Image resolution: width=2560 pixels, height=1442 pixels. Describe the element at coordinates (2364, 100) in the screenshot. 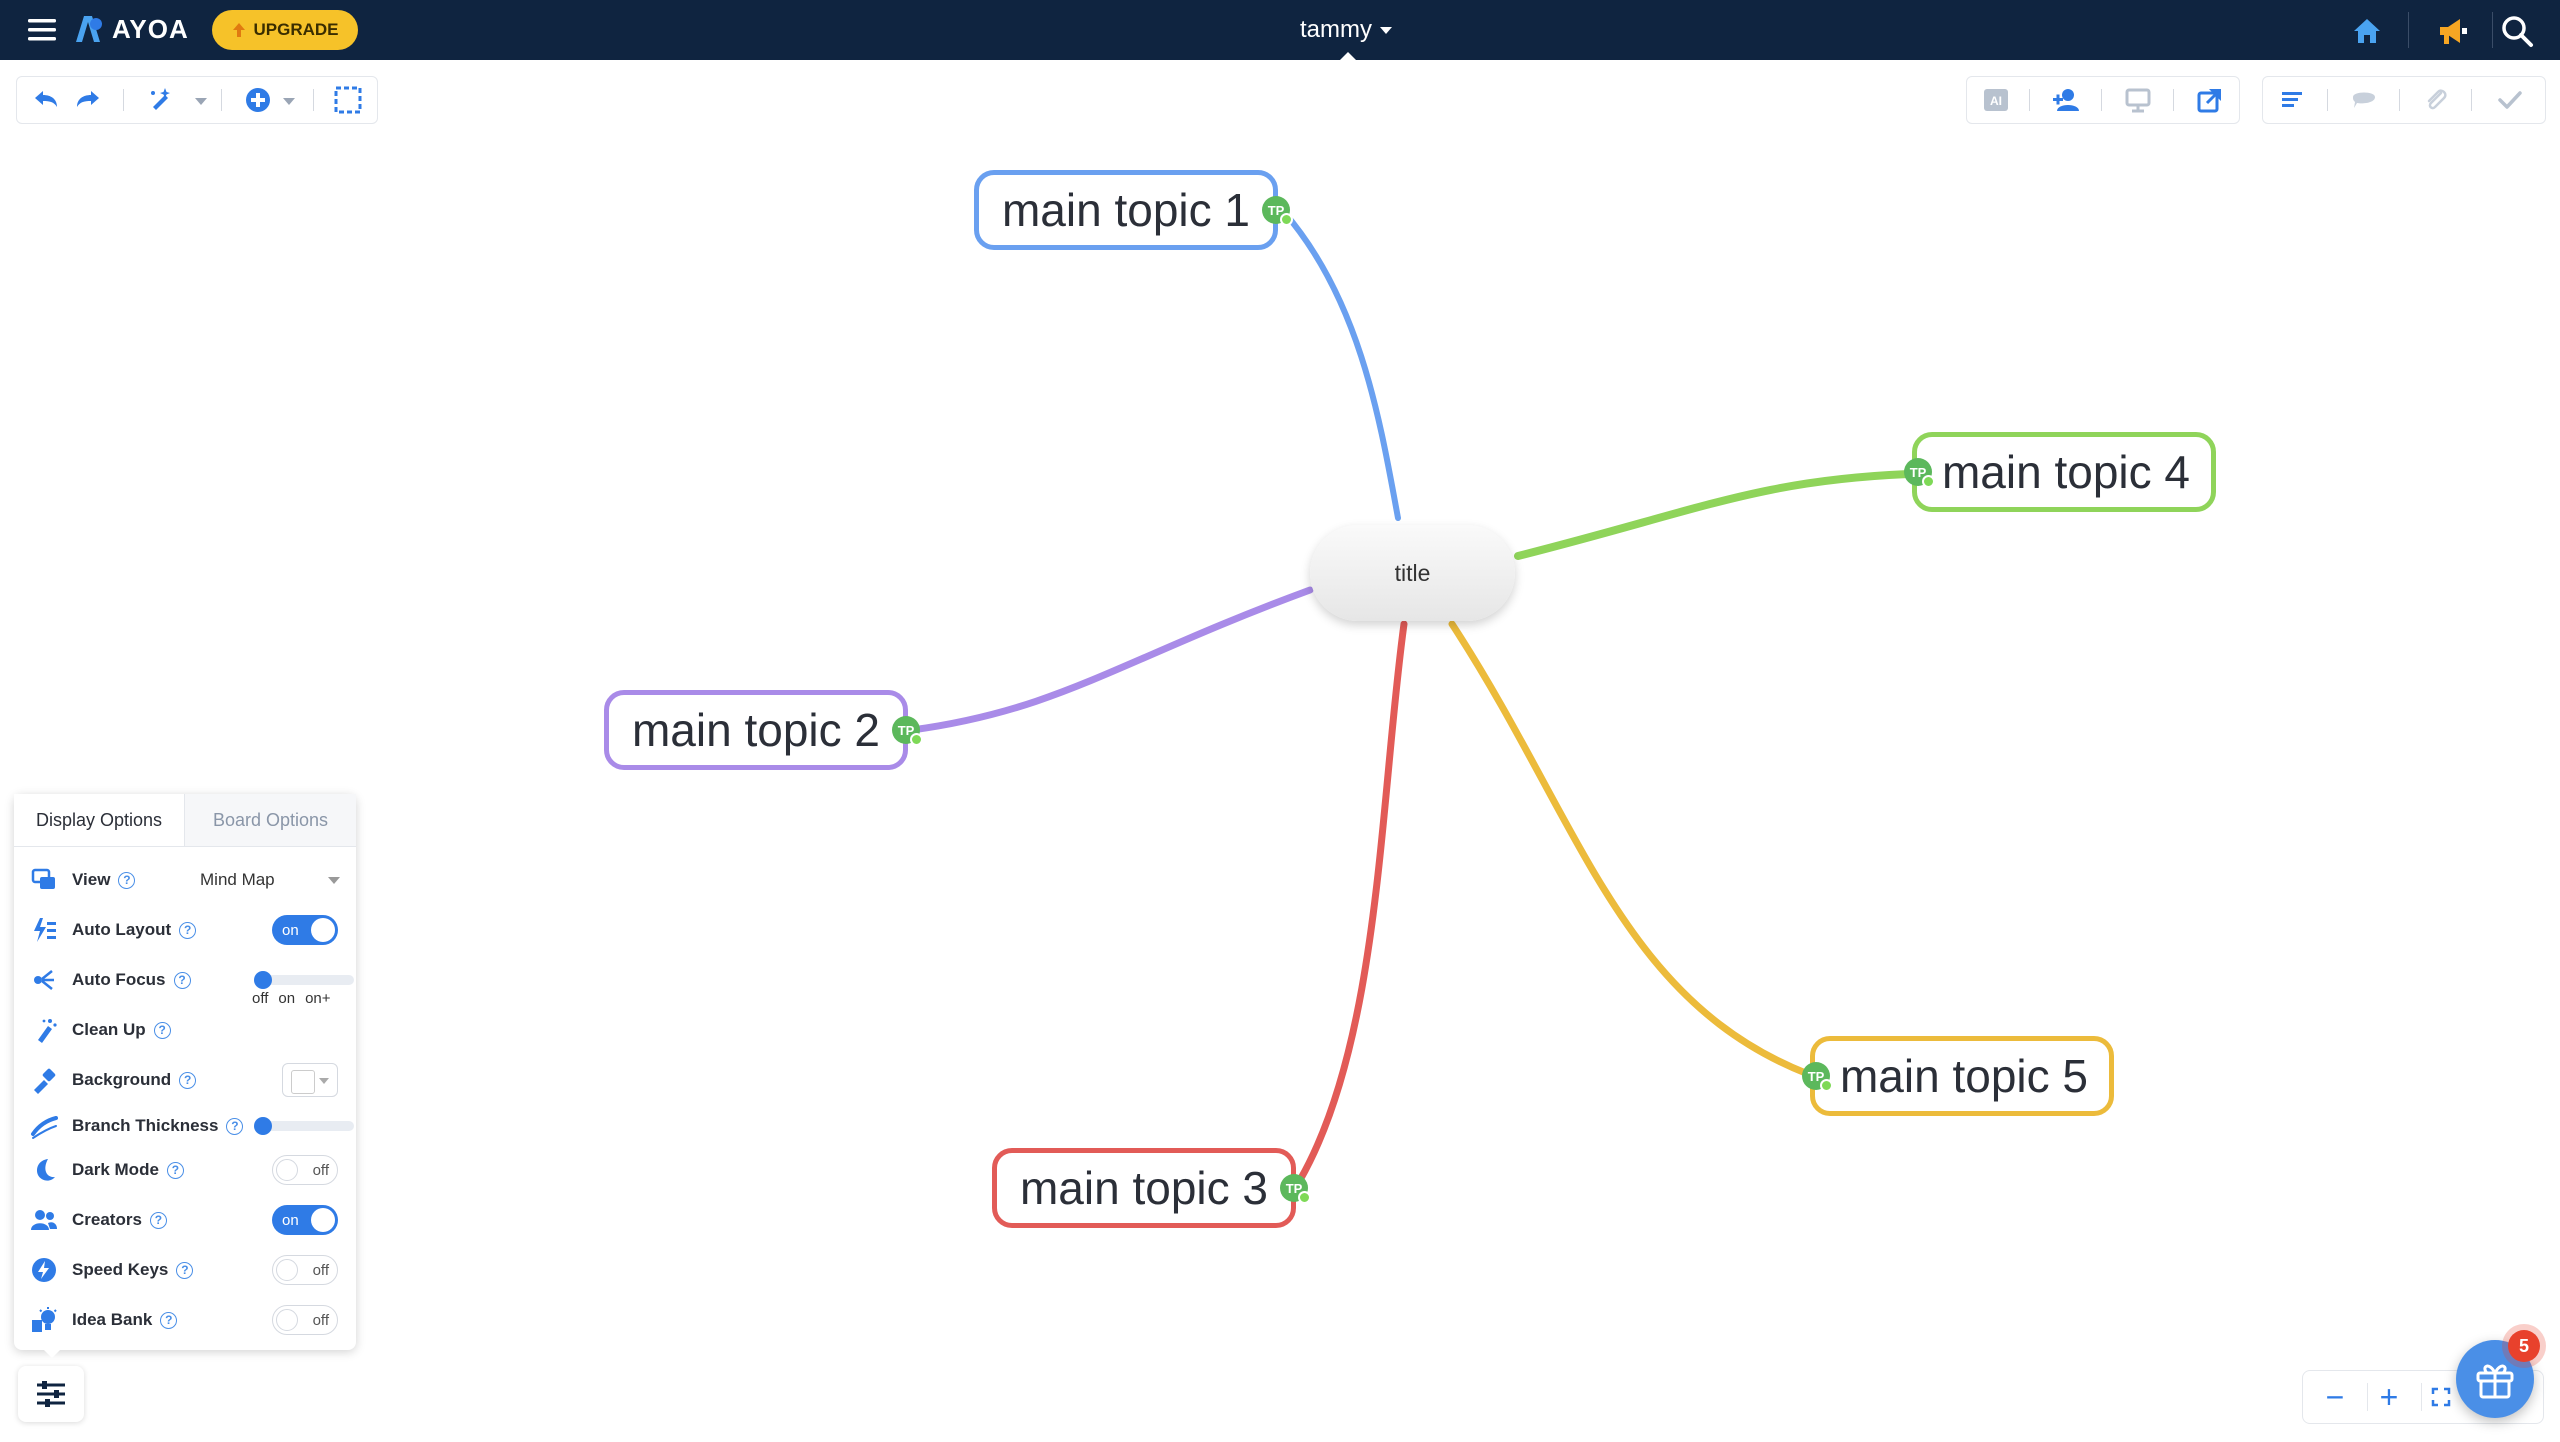

I see `comment-icon` at that location.